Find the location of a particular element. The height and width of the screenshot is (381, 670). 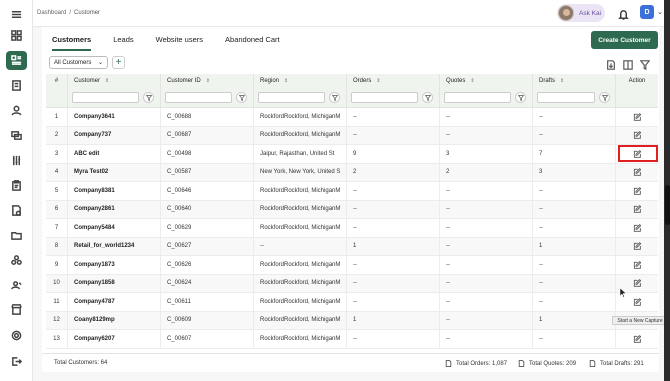

sidebar is located at coordinates (16, 190).